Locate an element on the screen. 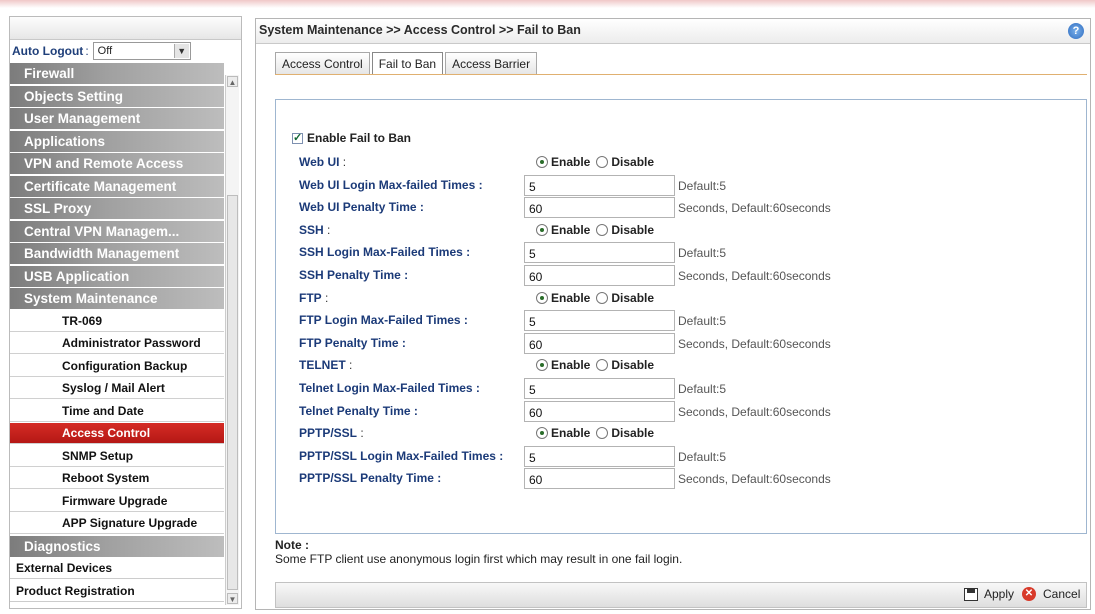 The height and width of the screenshot is (614, 1095). footer-bar: Apply ✕ Cancel is located at coordinates (681, 595).